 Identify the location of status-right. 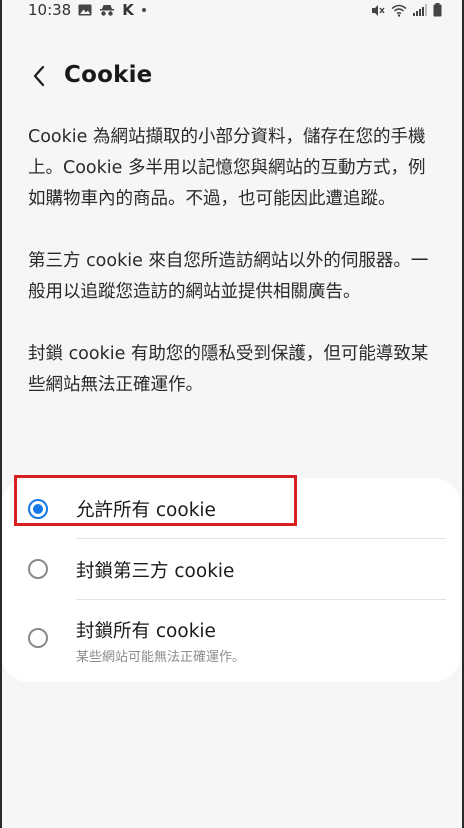
(406, 10).